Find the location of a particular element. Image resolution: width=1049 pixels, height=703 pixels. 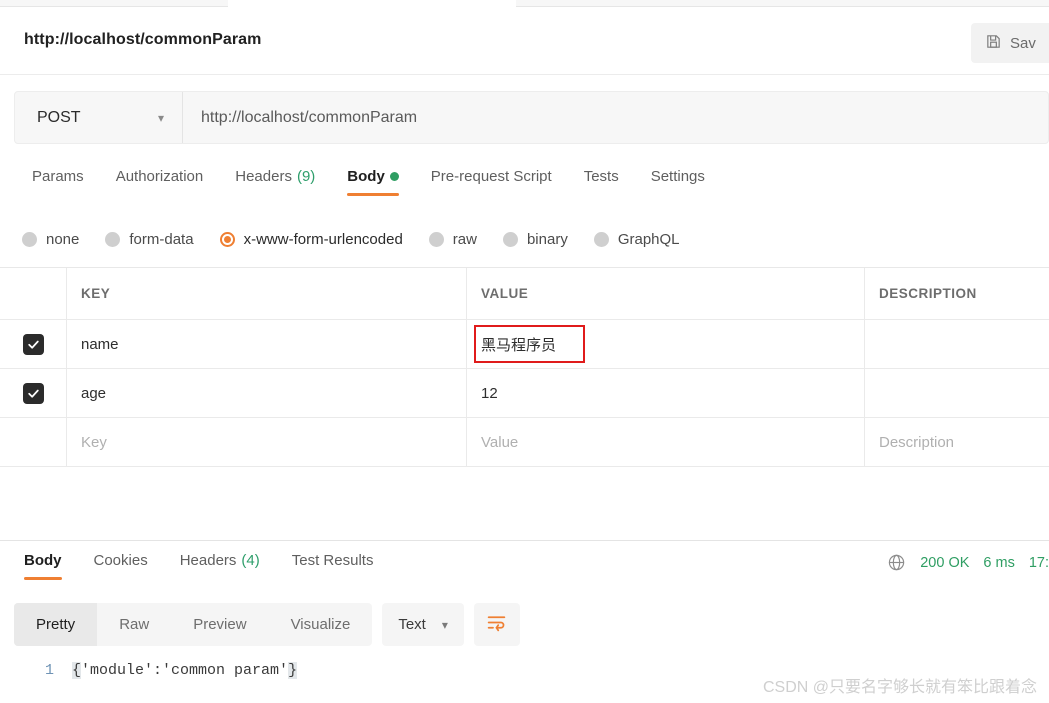

body-type-label: GraphQL is located at coordinates (648, 239).